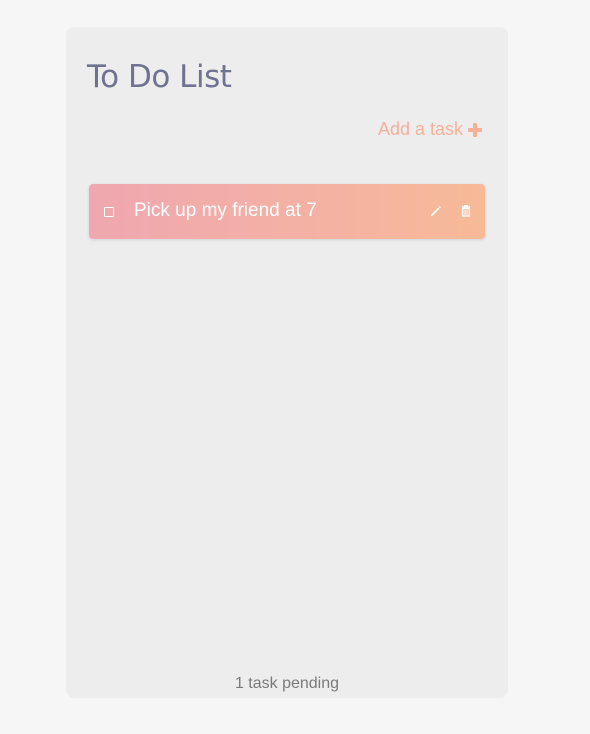  Describe the element at coordinates (420, 129) in the screenshot. I see `add-task-label: Add a task` at that location.